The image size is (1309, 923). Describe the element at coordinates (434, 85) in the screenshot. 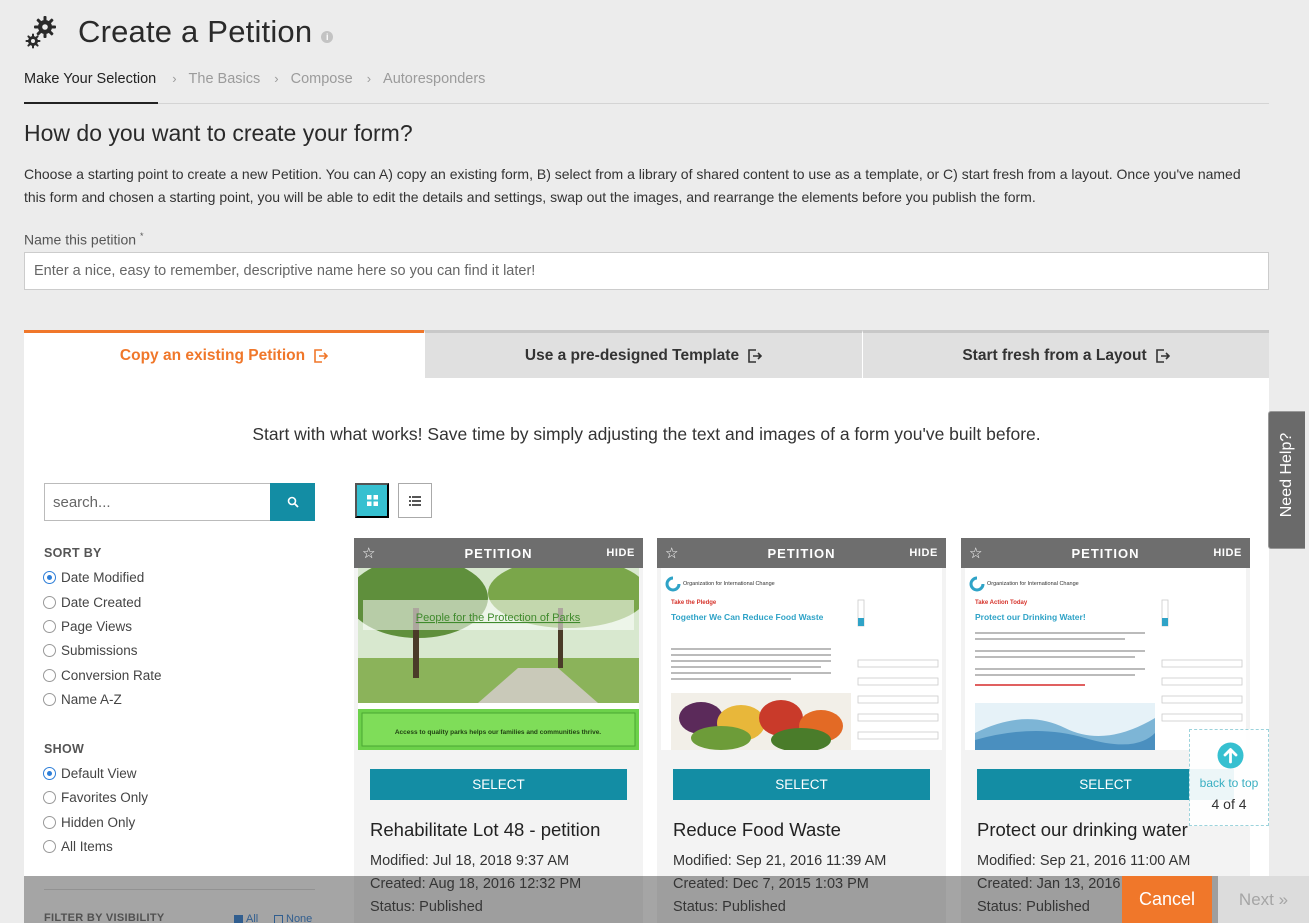

I see `breadcrumb-autoresponders: Autoresponders` at that location.